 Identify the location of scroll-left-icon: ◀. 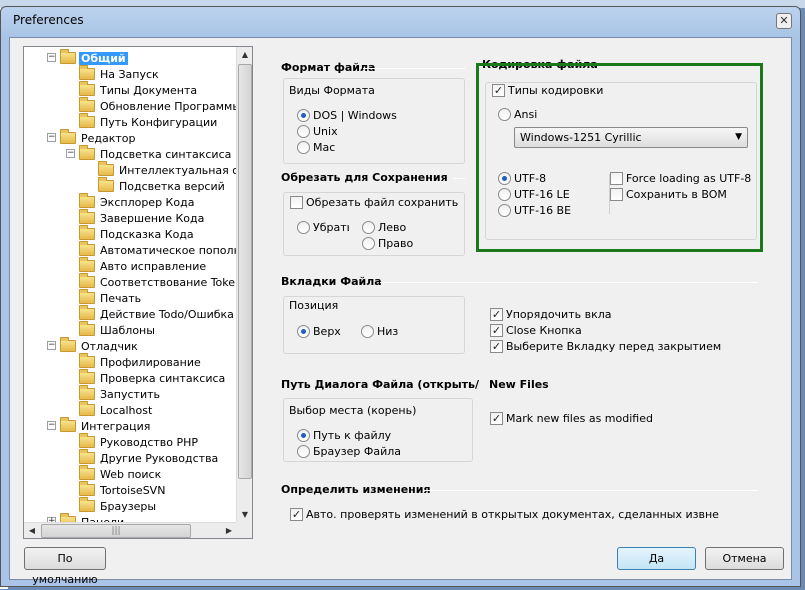
(32, 530).